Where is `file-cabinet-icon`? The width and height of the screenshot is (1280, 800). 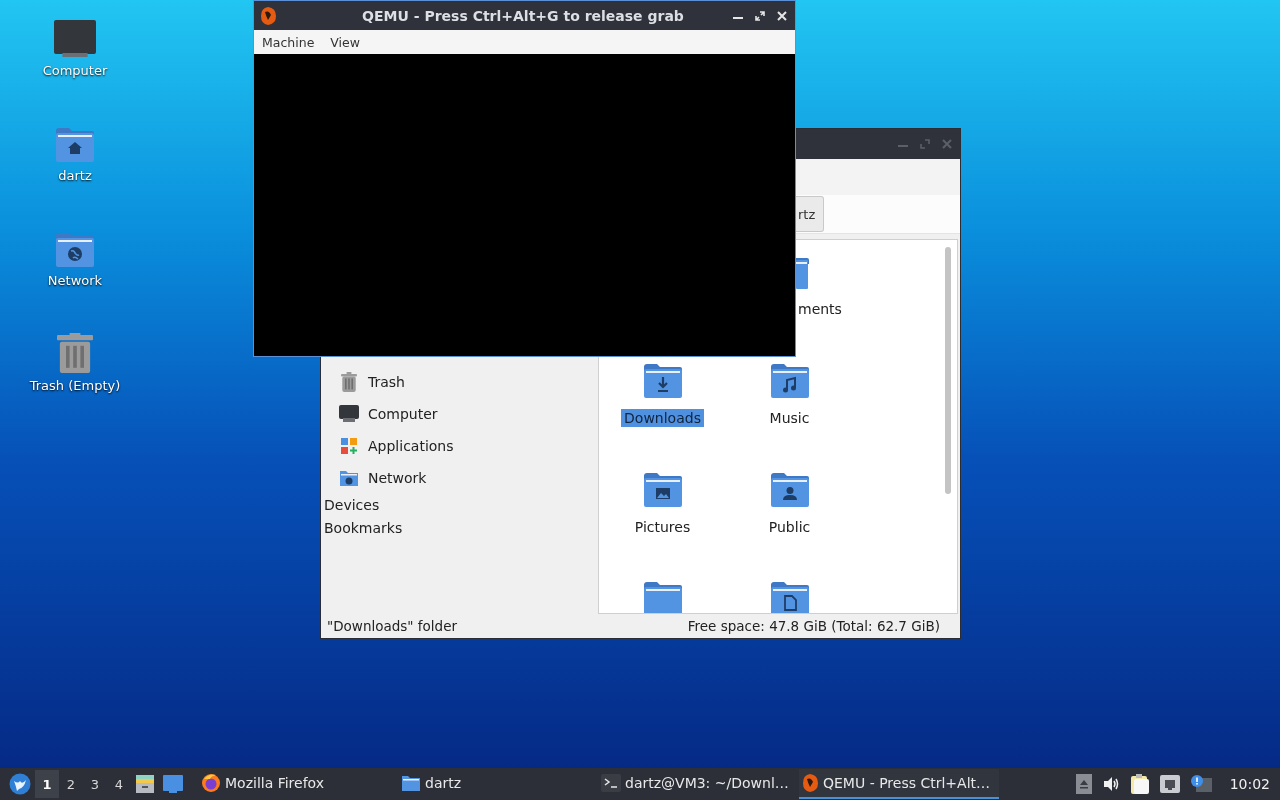 file-cabinet-icon is located at coordinates (145, 784).